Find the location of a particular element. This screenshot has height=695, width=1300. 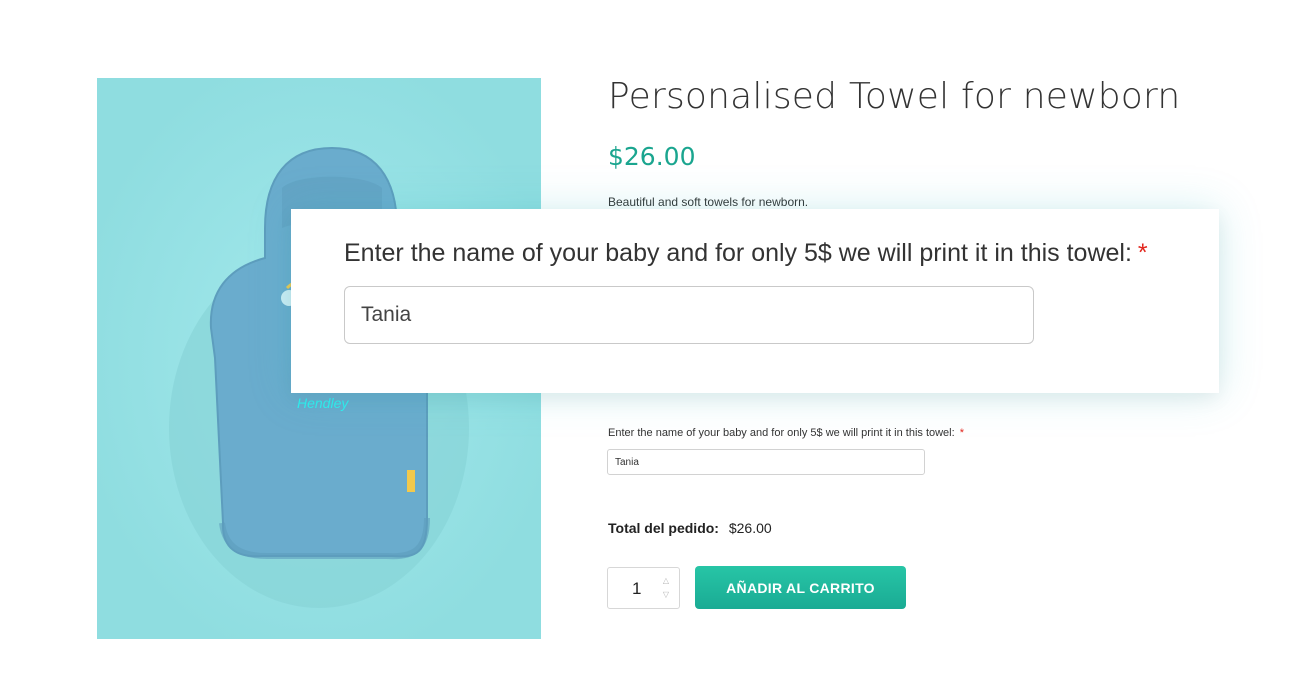

quantity-stepper: 1 △ ▽ is located at coordinates (643, 588).